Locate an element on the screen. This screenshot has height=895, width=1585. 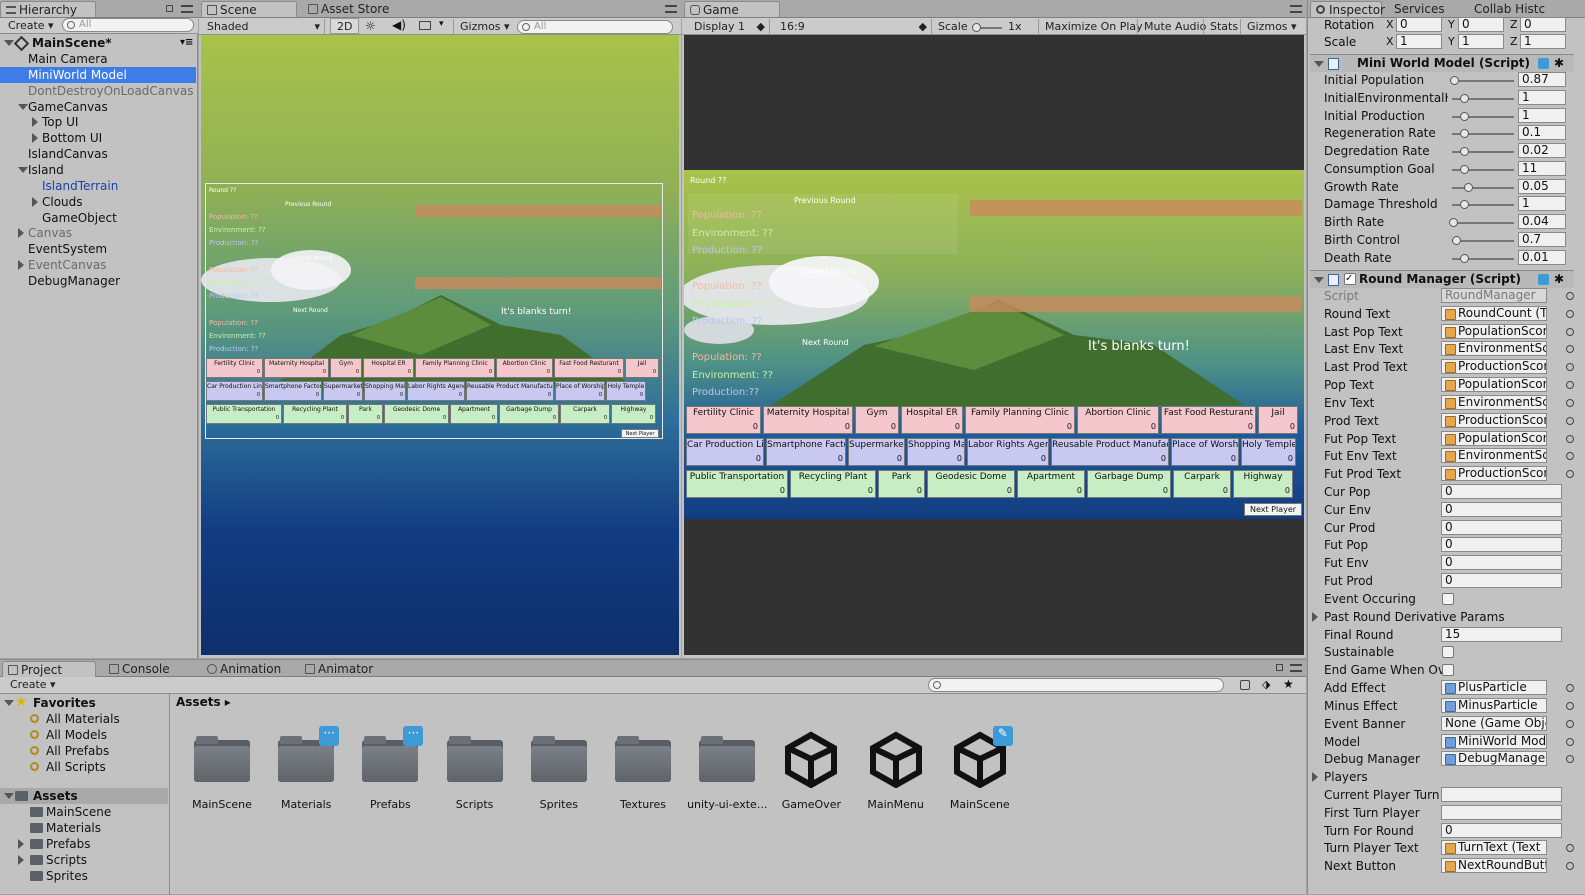
asset-folder: ··· Prefabs is located at coordinates (390, 782).